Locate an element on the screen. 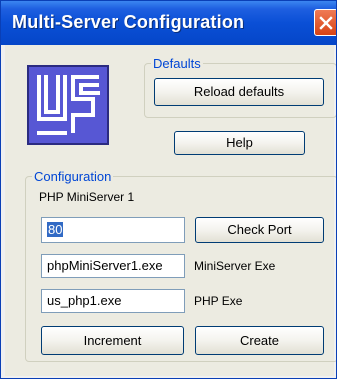 This screenshot has height=379, width=337. us-logo-icon is located at coordinates (68, 105).